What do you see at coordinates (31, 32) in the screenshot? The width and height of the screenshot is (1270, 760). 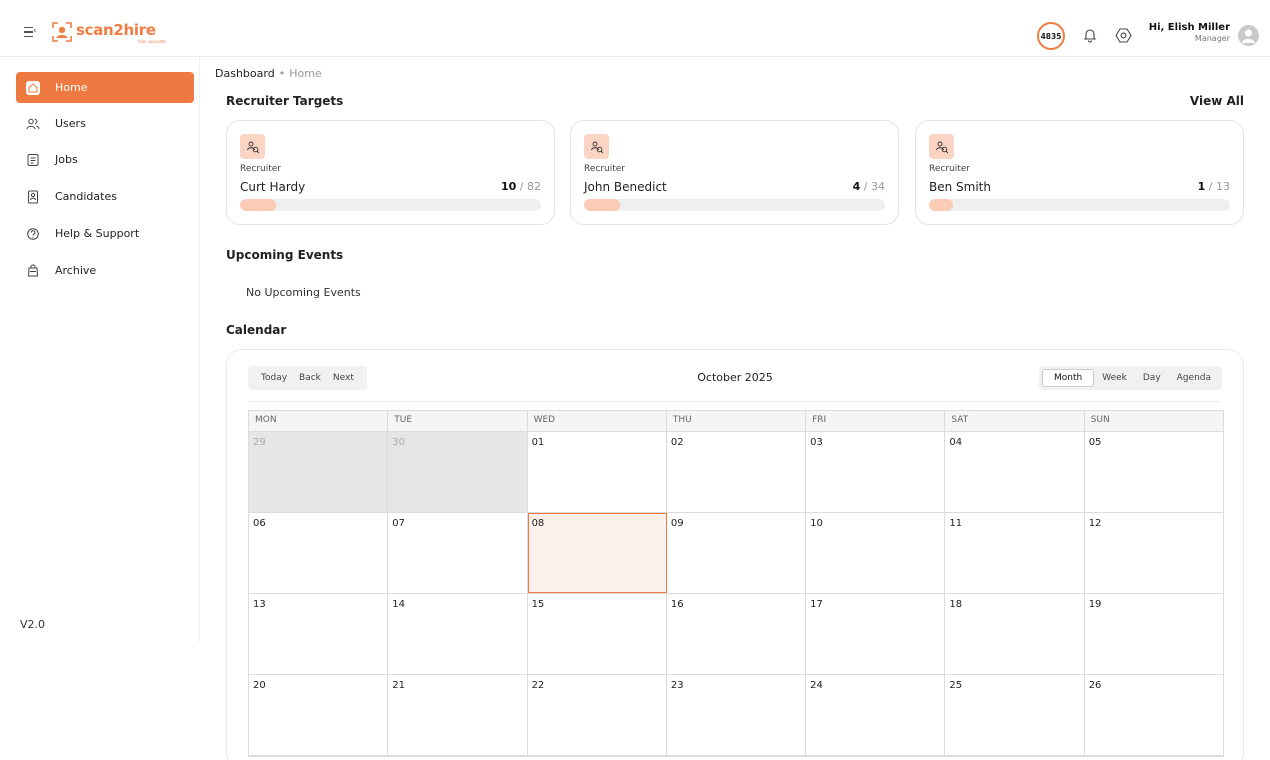 I see `menu-collapse-icon: ‹` at bounding box center [31, 32].